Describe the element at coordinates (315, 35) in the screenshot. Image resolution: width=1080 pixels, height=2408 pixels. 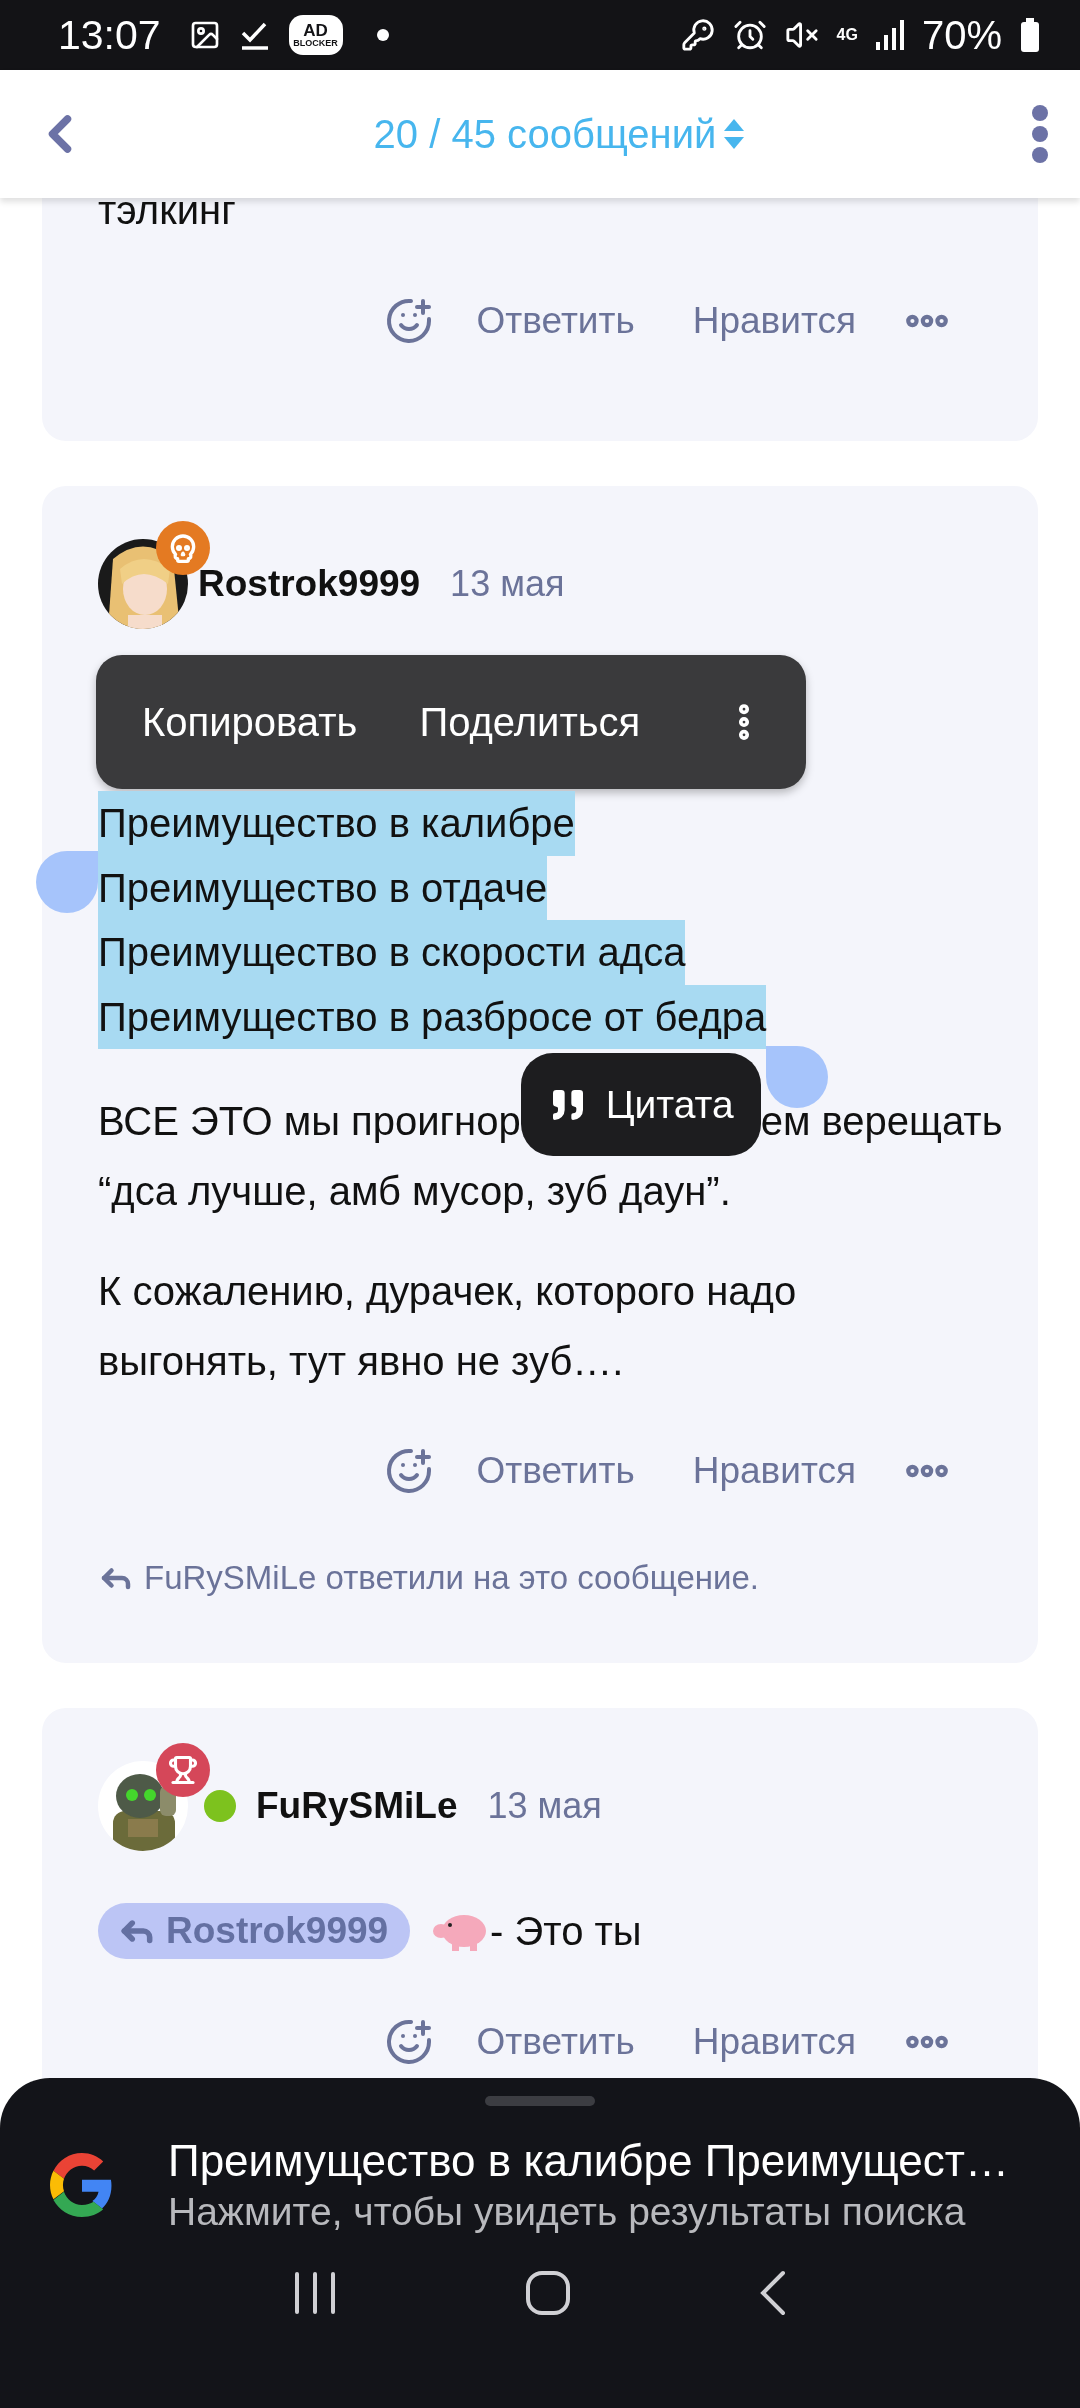
I see `ad-blocker-icon: AD BLOCKER` at that location.